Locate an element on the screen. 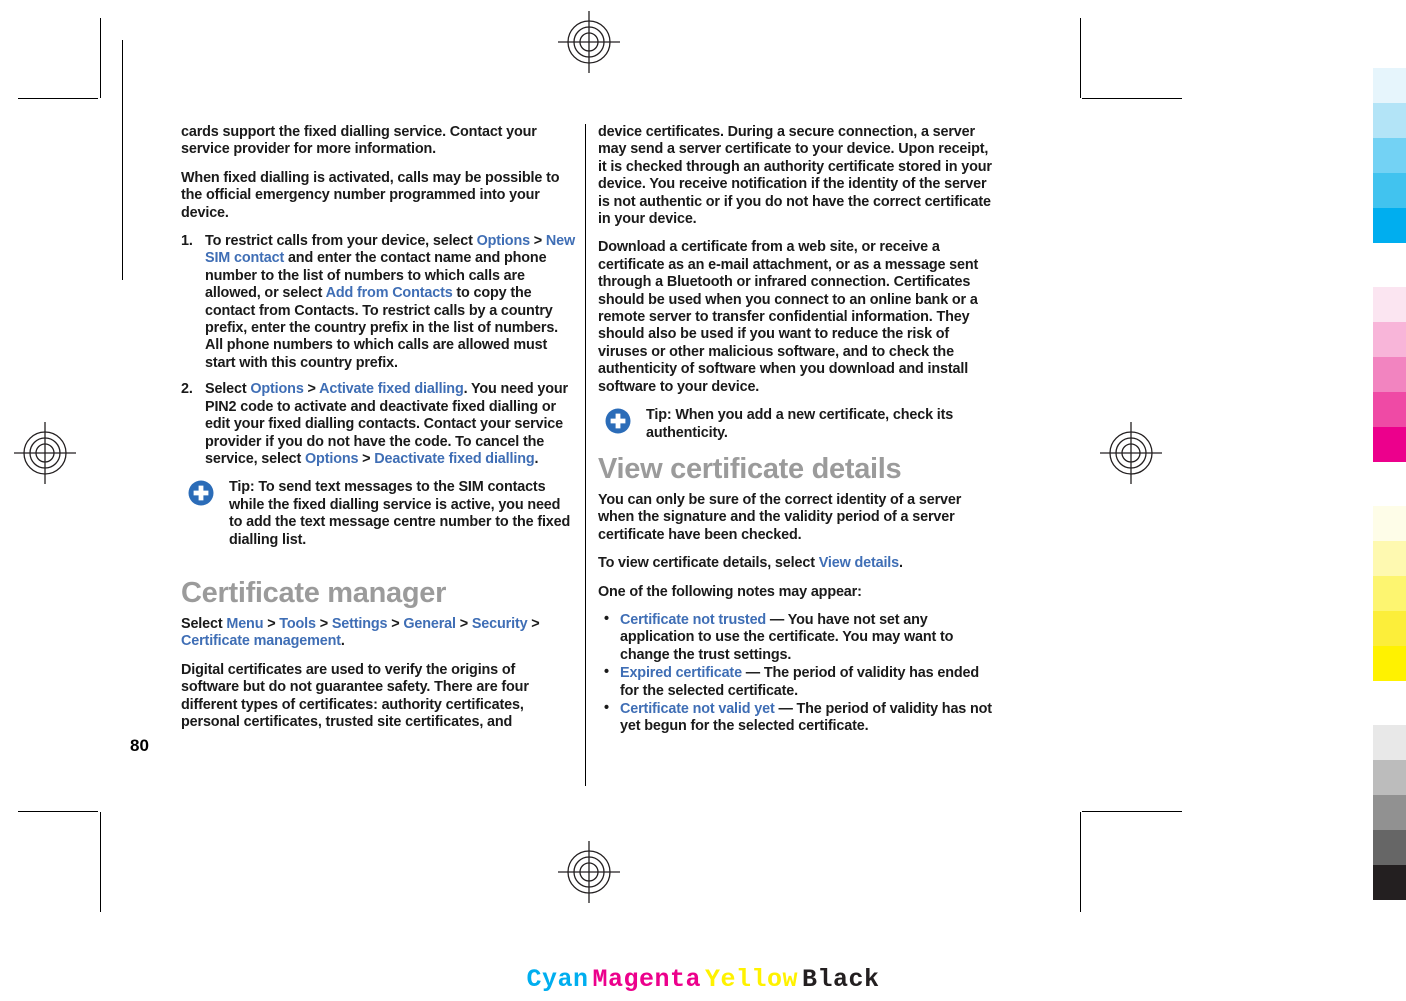 The image size is (1406, 1001). page-title-certificate-manager: Certificate manager is located at coordinates (314, 592).